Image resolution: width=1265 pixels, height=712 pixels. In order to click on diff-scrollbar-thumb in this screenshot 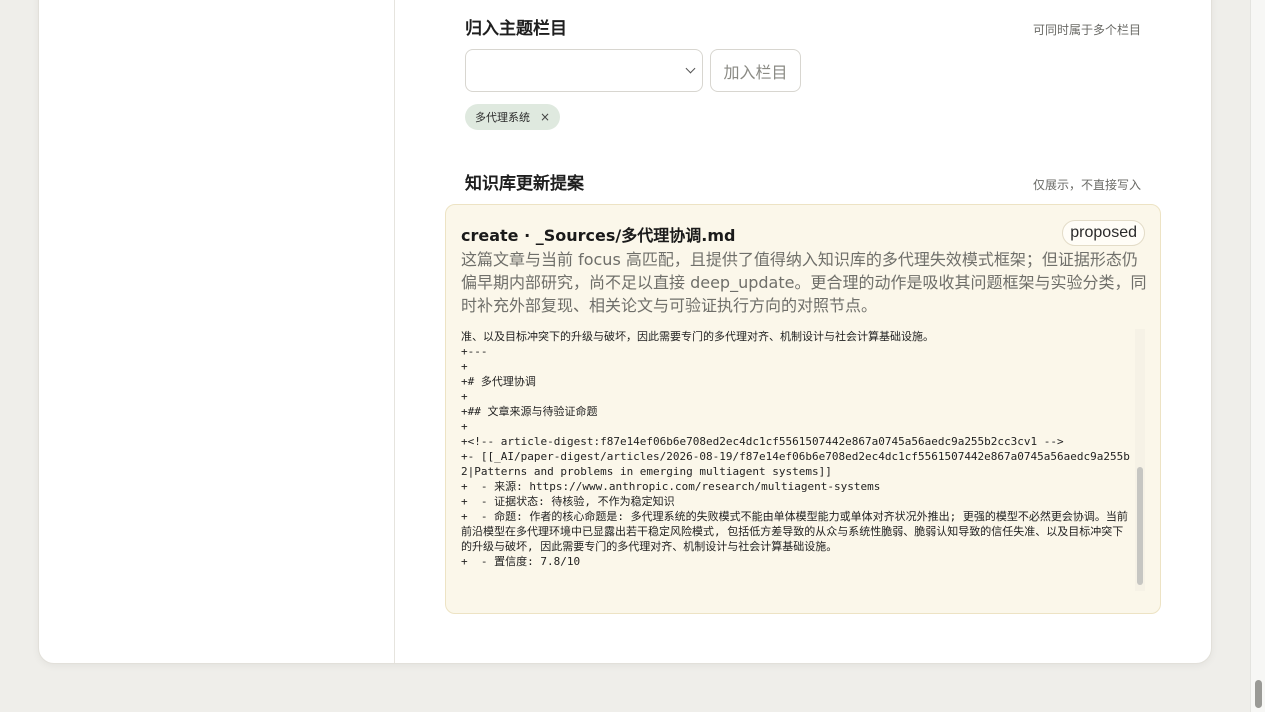, I will do `click(1140, 526)`.